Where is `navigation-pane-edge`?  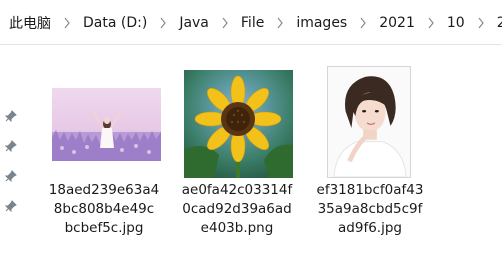 navigation-pane-edge is located at coordinates (12, 154).